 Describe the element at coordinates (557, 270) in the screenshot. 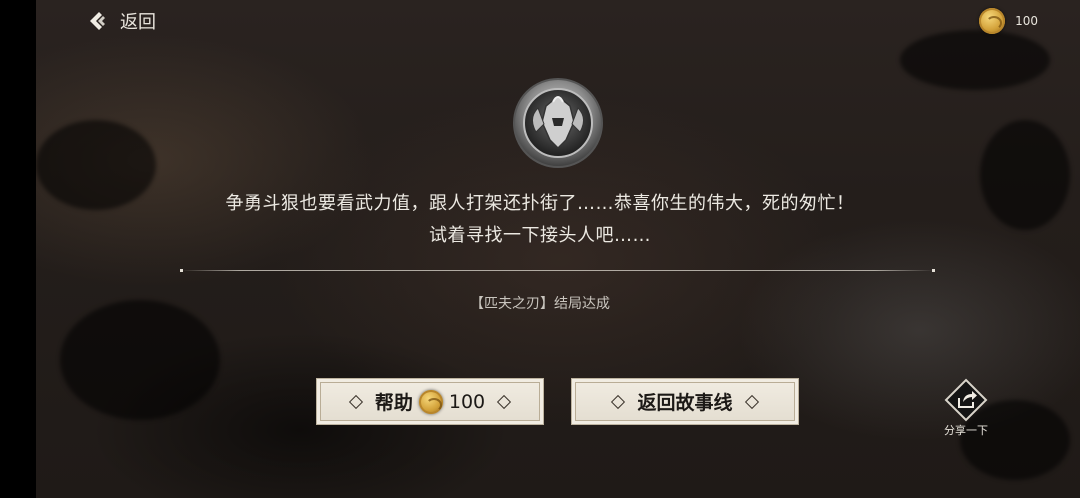

I see `divider` at that location.